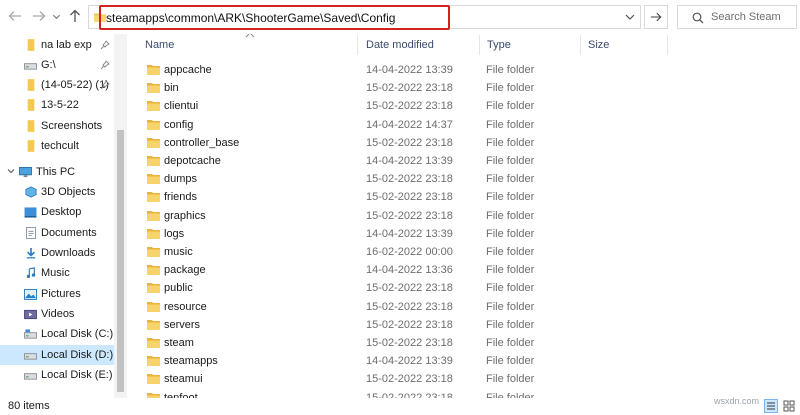 This screenshot has height=415, width=800. I want to click on table-row: config 14-04-2022 14:37 File folder, so click(461, 125).